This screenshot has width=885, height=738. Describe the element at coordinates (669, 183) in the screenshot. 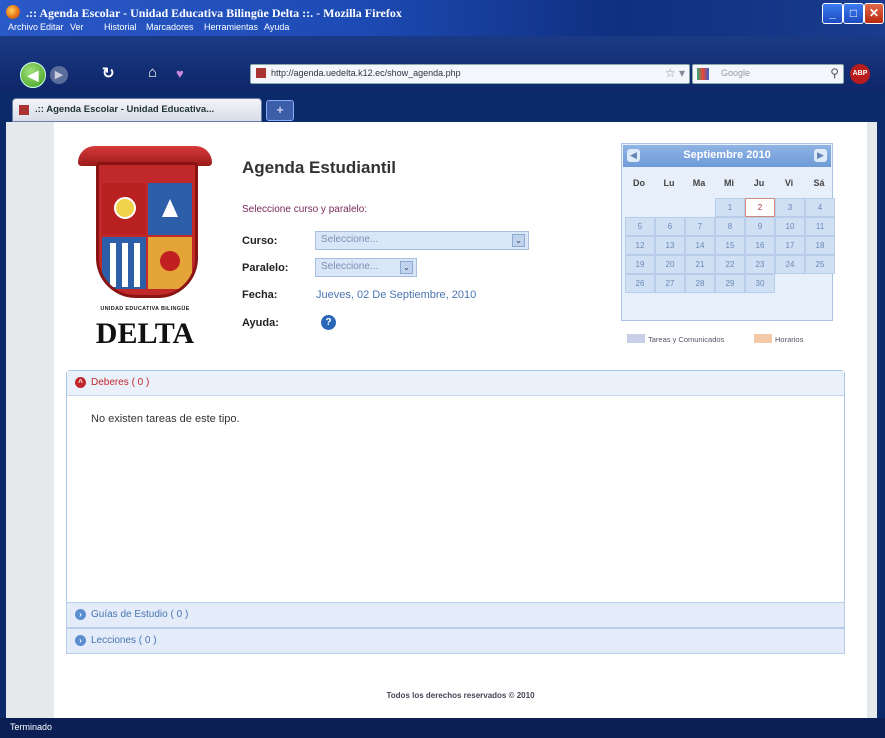

I see `weekday-label: Lu` at that location.